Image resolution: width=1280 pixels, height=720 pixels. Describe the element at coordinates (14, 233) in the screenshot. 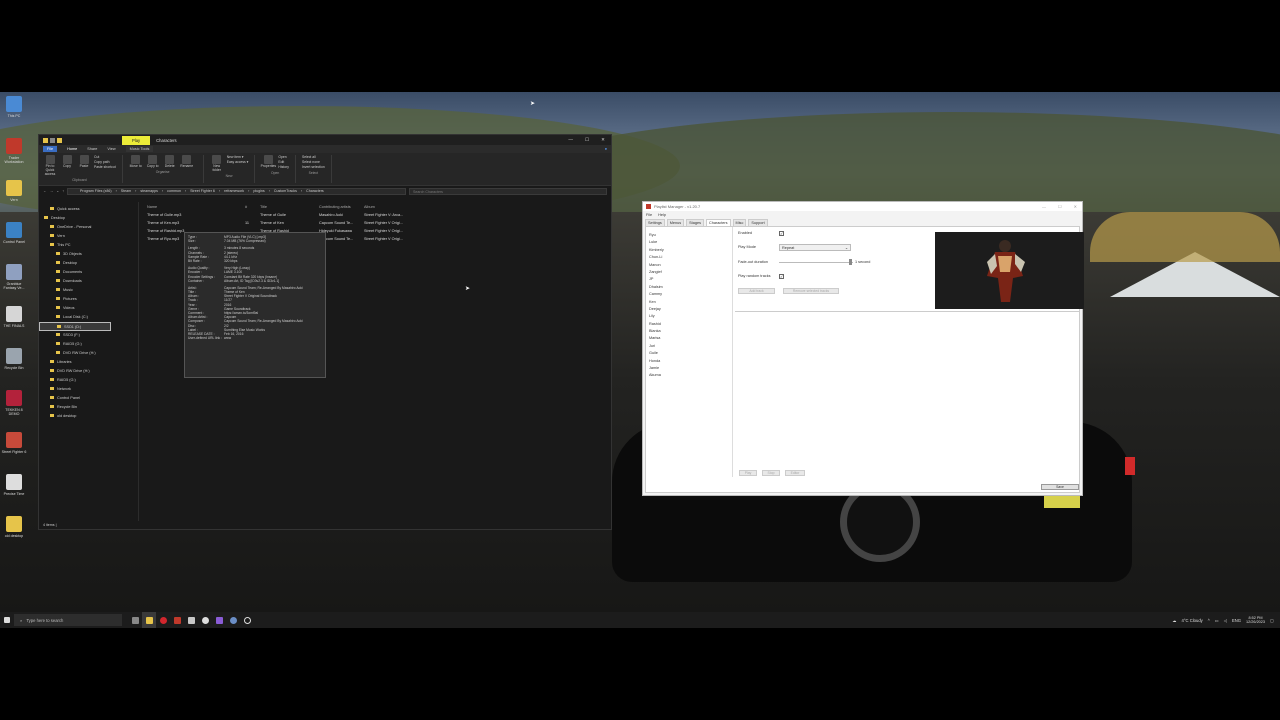

I see `desktop-icon: Control Panel` at that location.